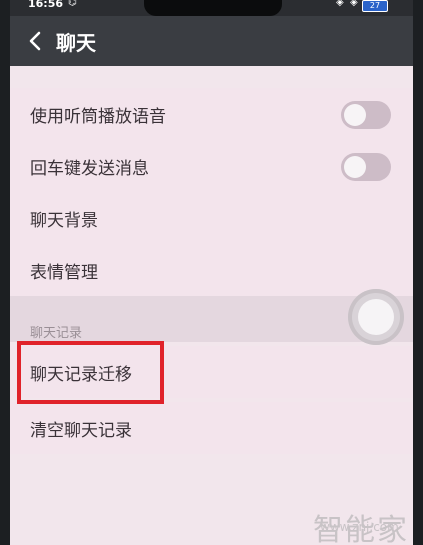 Image resolution: width=423 pixels, height=545 pixels. I want to click on assistive-touch-inner, so click(376, 317).